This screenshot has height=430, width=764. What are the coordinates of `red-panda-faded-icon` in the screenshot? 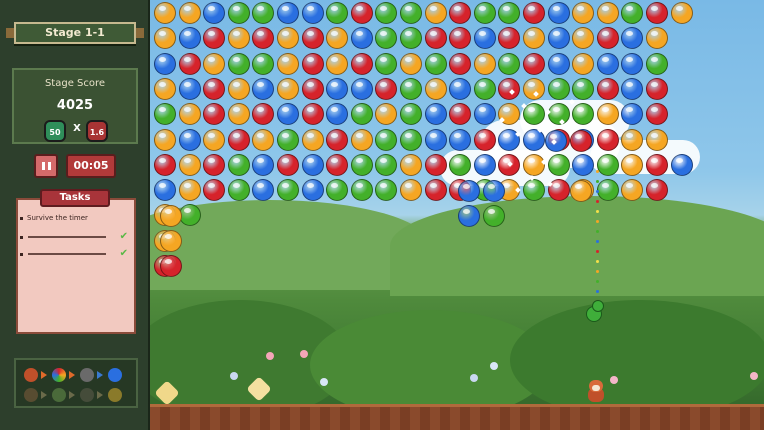 It's located at (31, 395).